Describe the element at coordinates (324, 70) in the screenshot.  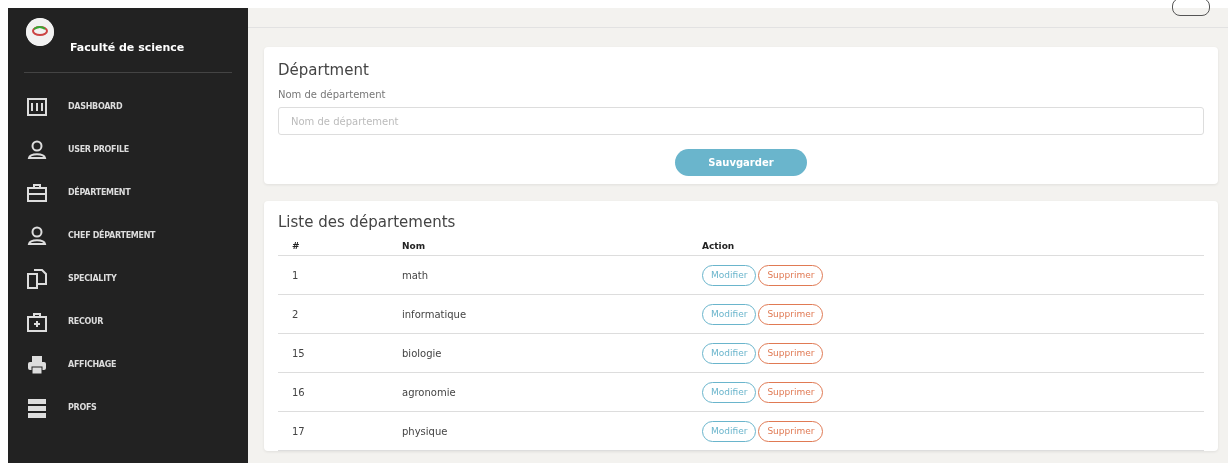
I see `card-title: Départment` at that location.